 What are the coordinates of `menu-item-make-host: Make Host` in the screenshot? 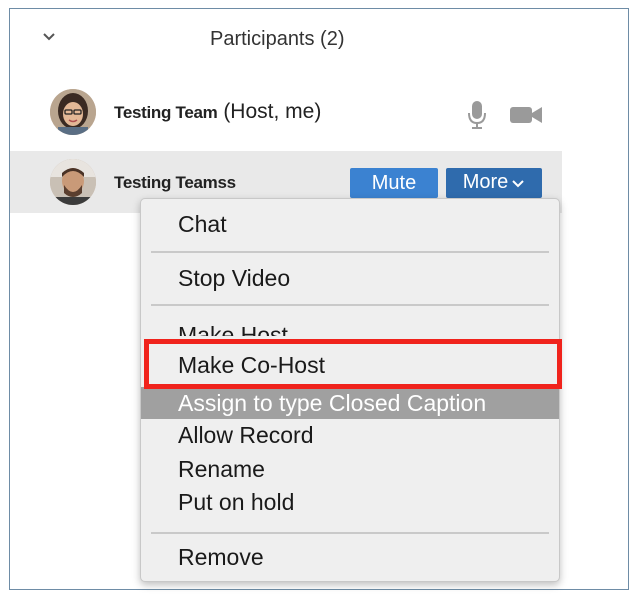 It's located at (350, 328).